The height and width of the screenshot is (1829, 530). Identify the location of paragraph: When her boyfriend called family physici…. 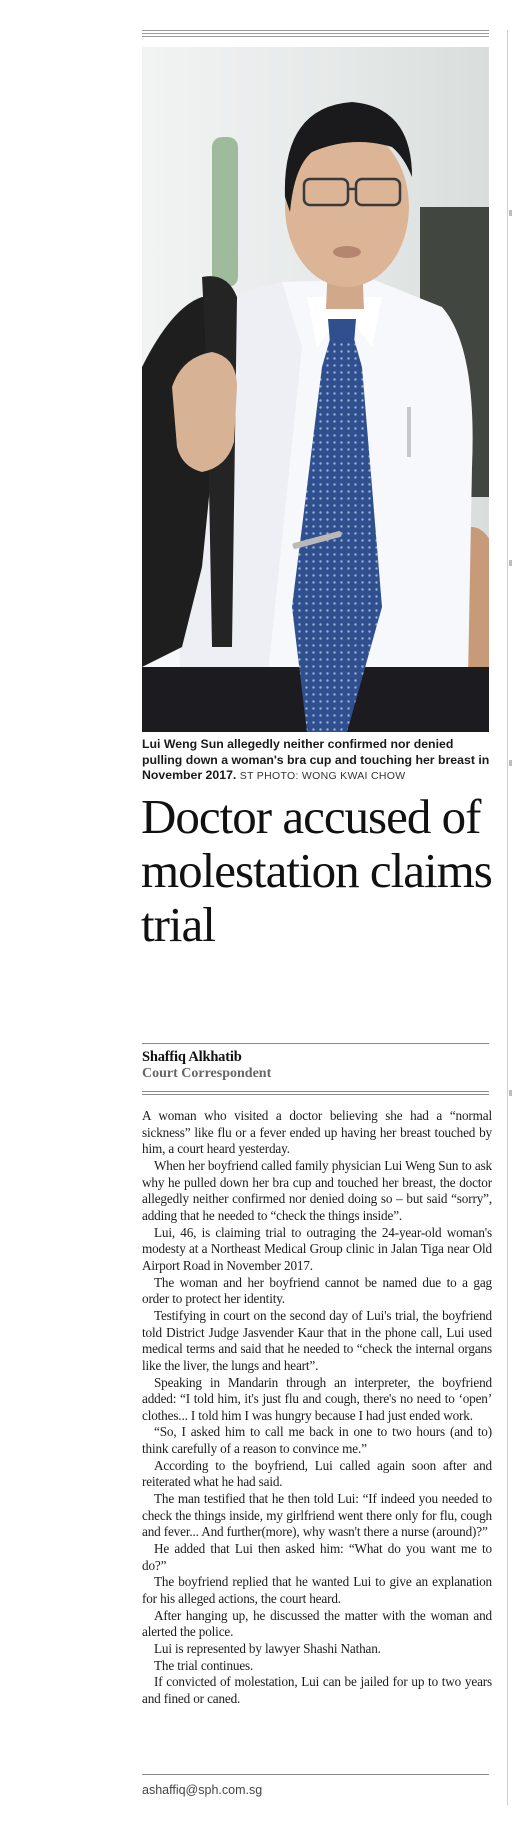
(317, 1190).